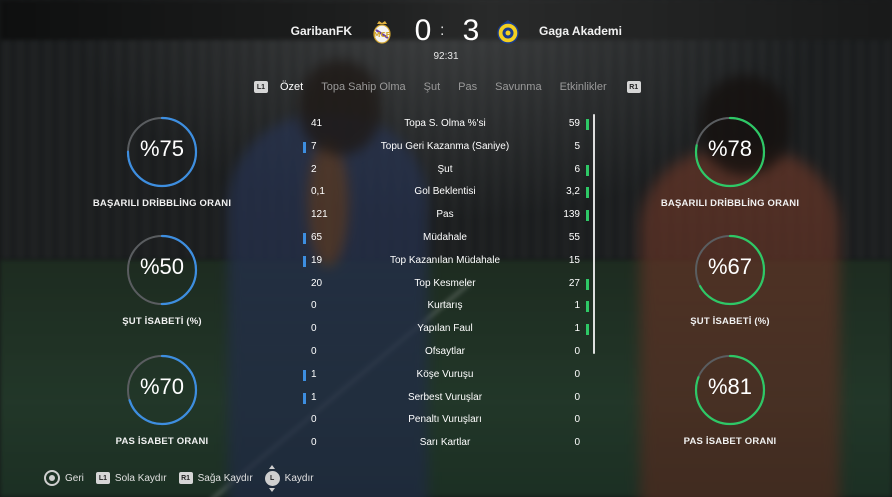  Describe the element at coordinates (730, 386) in the screenshot. I see `gauge-value: %81` at that location.